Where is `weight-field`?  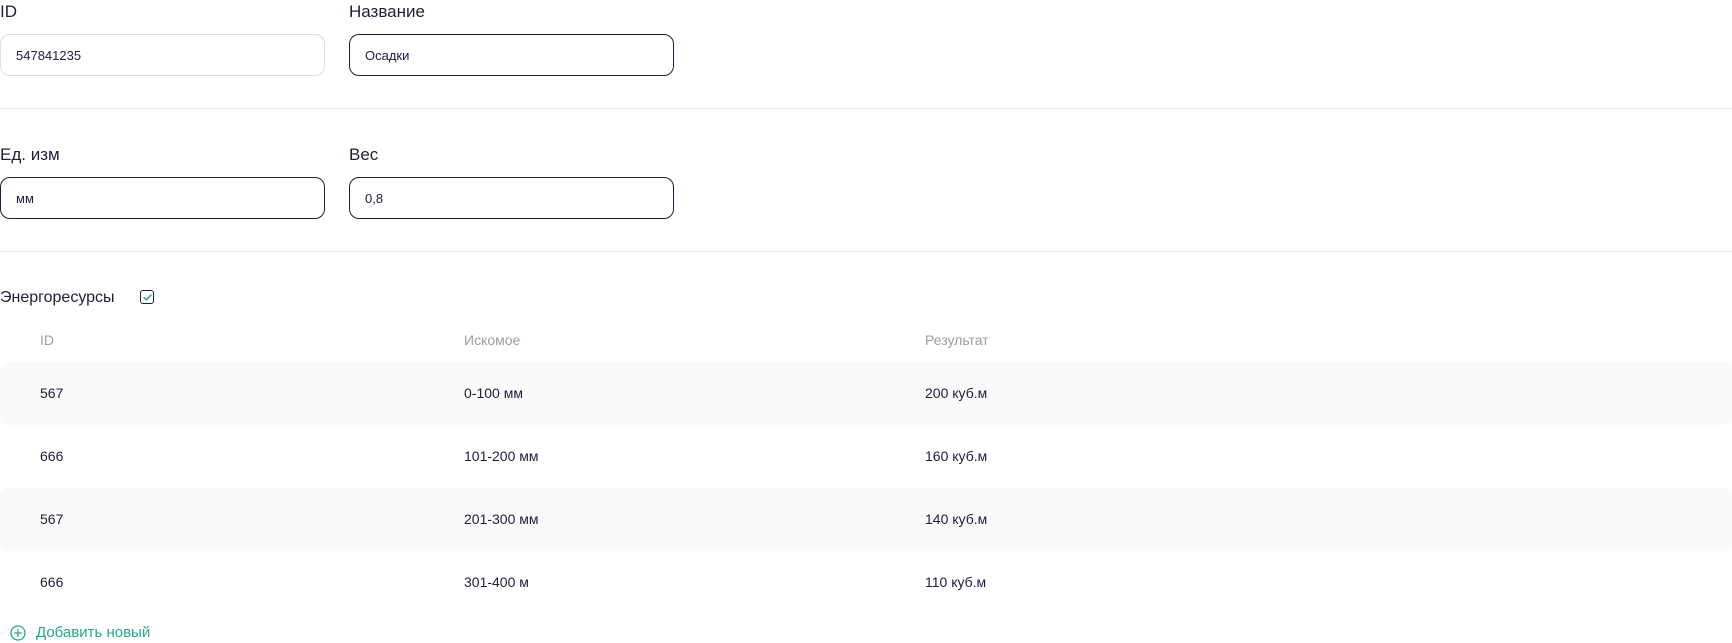
weight-field is located at coordinates (511, 198).